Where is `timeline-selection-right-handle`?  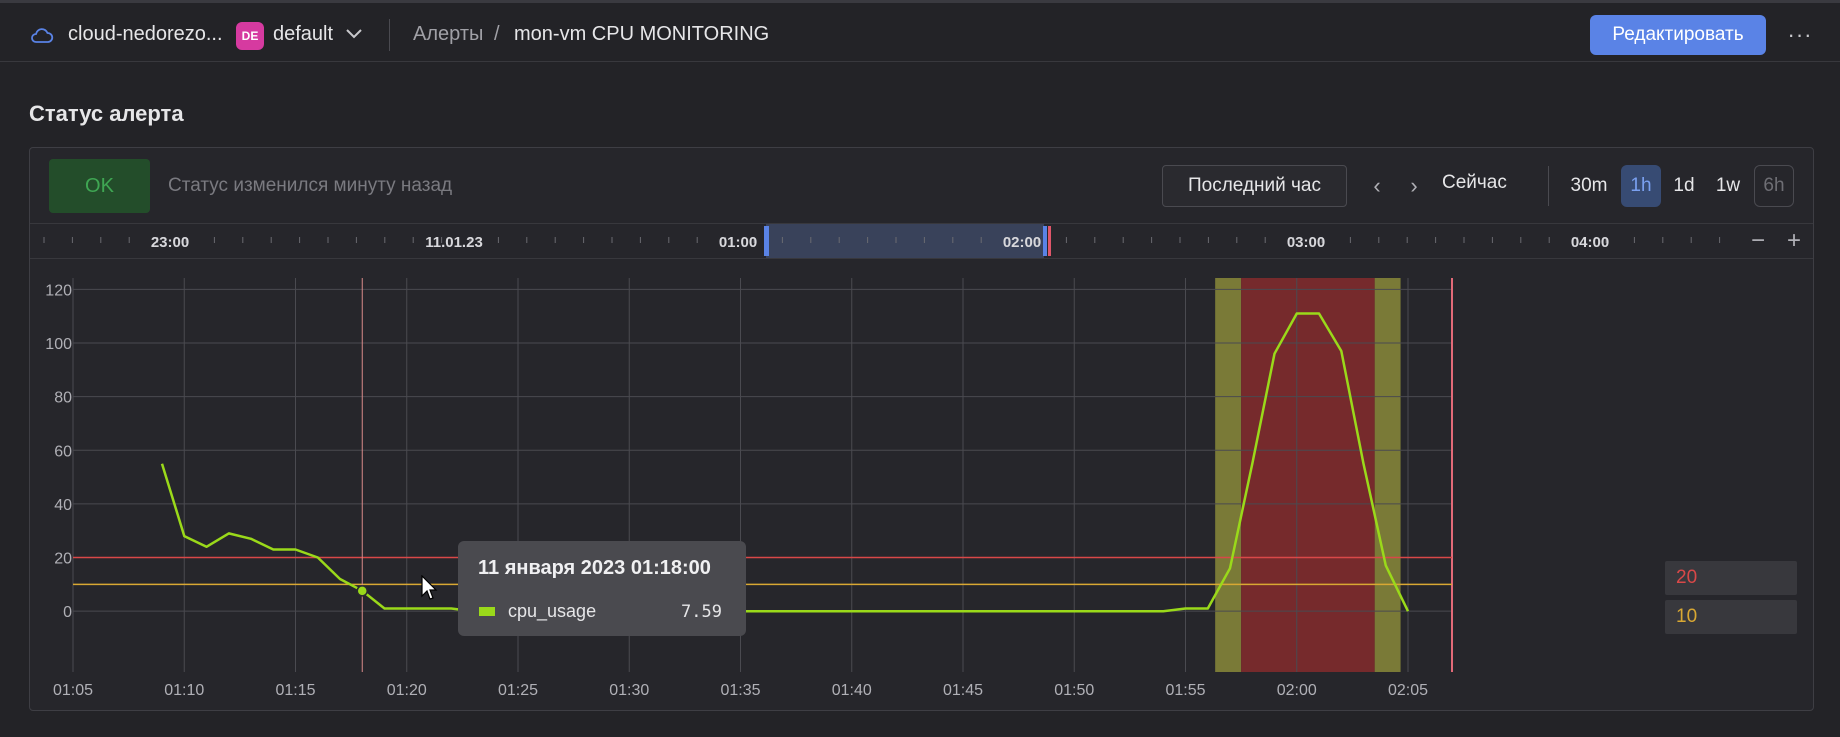 timeline-selection-right-handle is located at coordinates (1045, 241).